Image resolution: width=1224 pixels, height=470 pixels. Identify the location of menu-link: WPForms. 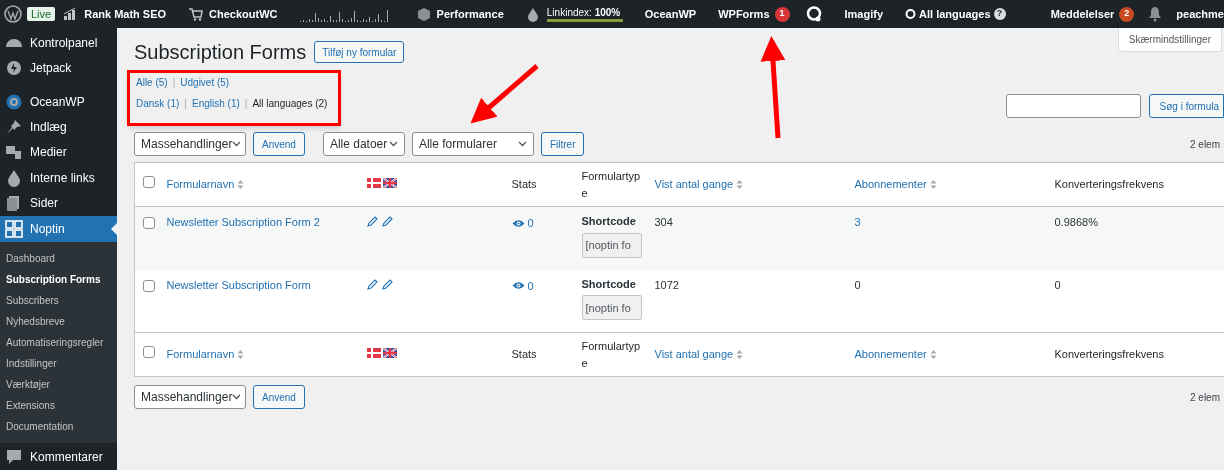
(744, 14).